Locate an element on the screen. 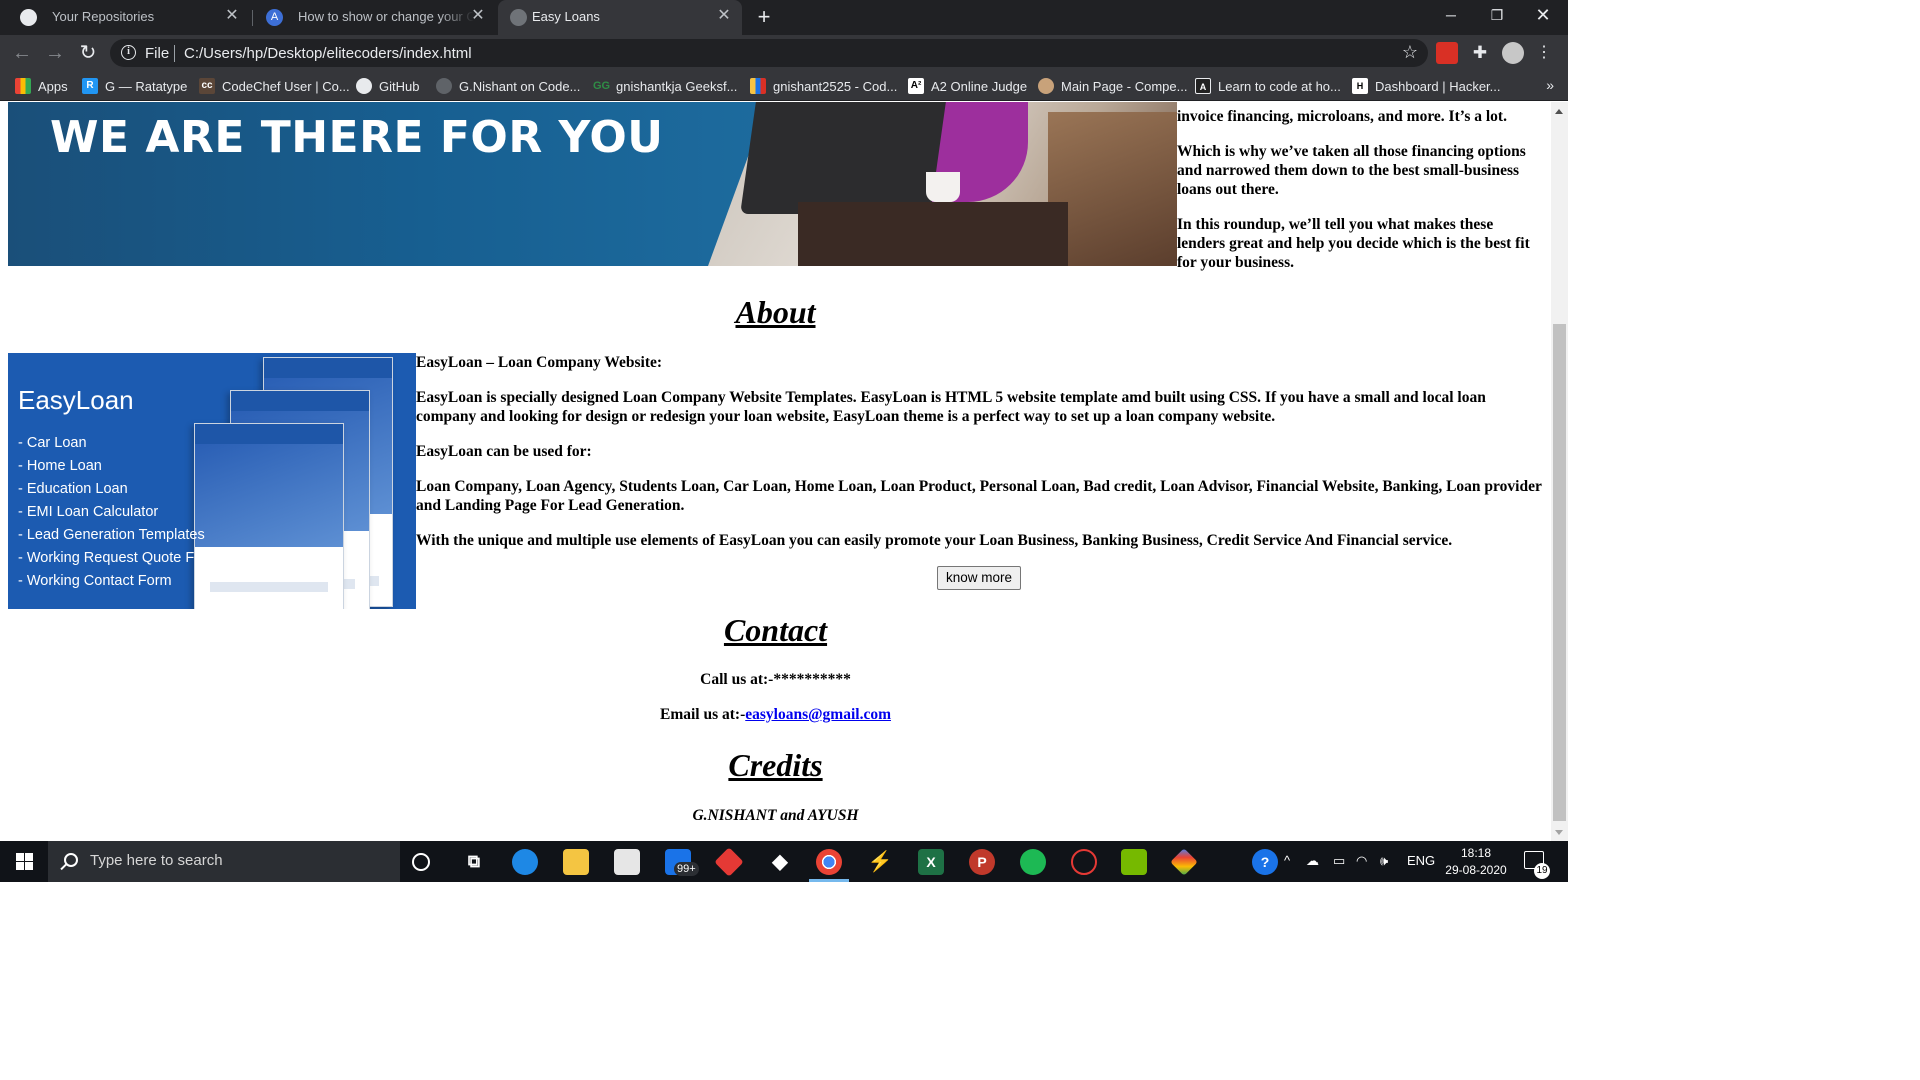  bookmark-star-icon: ☆ is located at coordinates (1410, 52).